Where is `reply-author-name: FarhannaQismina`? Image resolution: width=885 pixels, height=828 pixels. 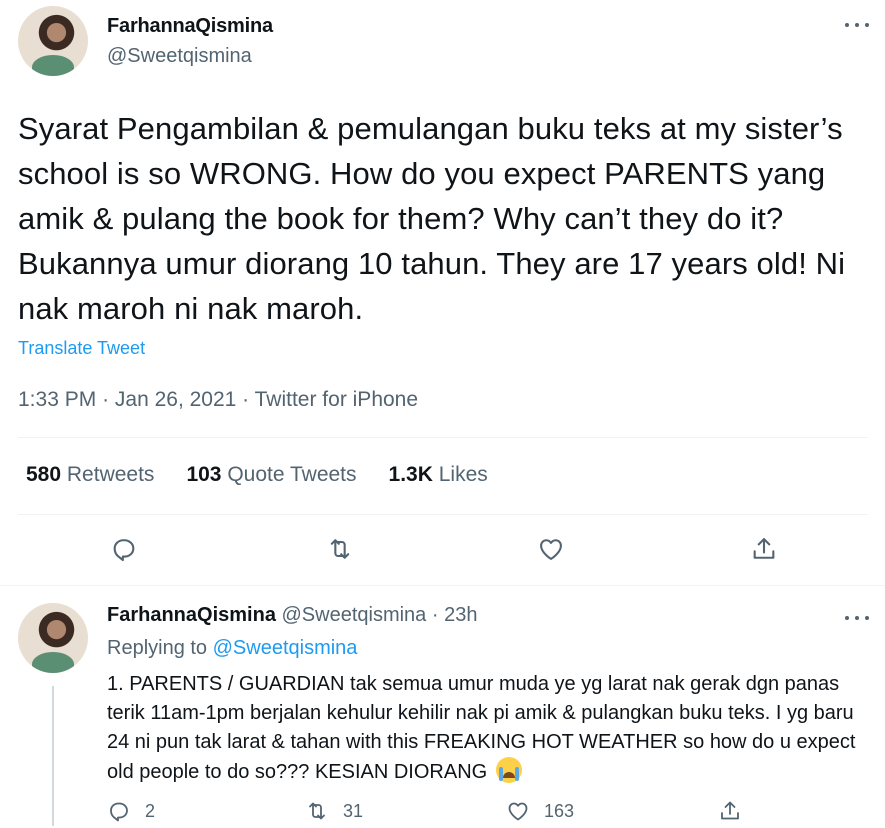 reply-author-name: FarhannaQismina is located at coordinates (191, 615).